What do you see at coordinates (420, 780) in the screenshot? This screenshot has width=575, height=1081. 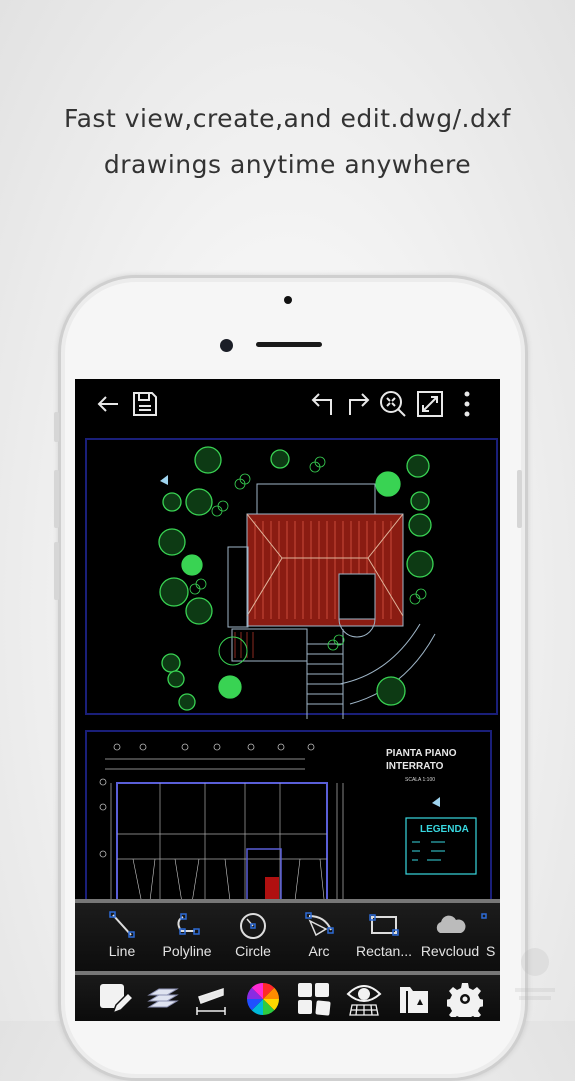 I see `sheet-2-scale: SCALA 1:100` at bounding box center [420, 780].